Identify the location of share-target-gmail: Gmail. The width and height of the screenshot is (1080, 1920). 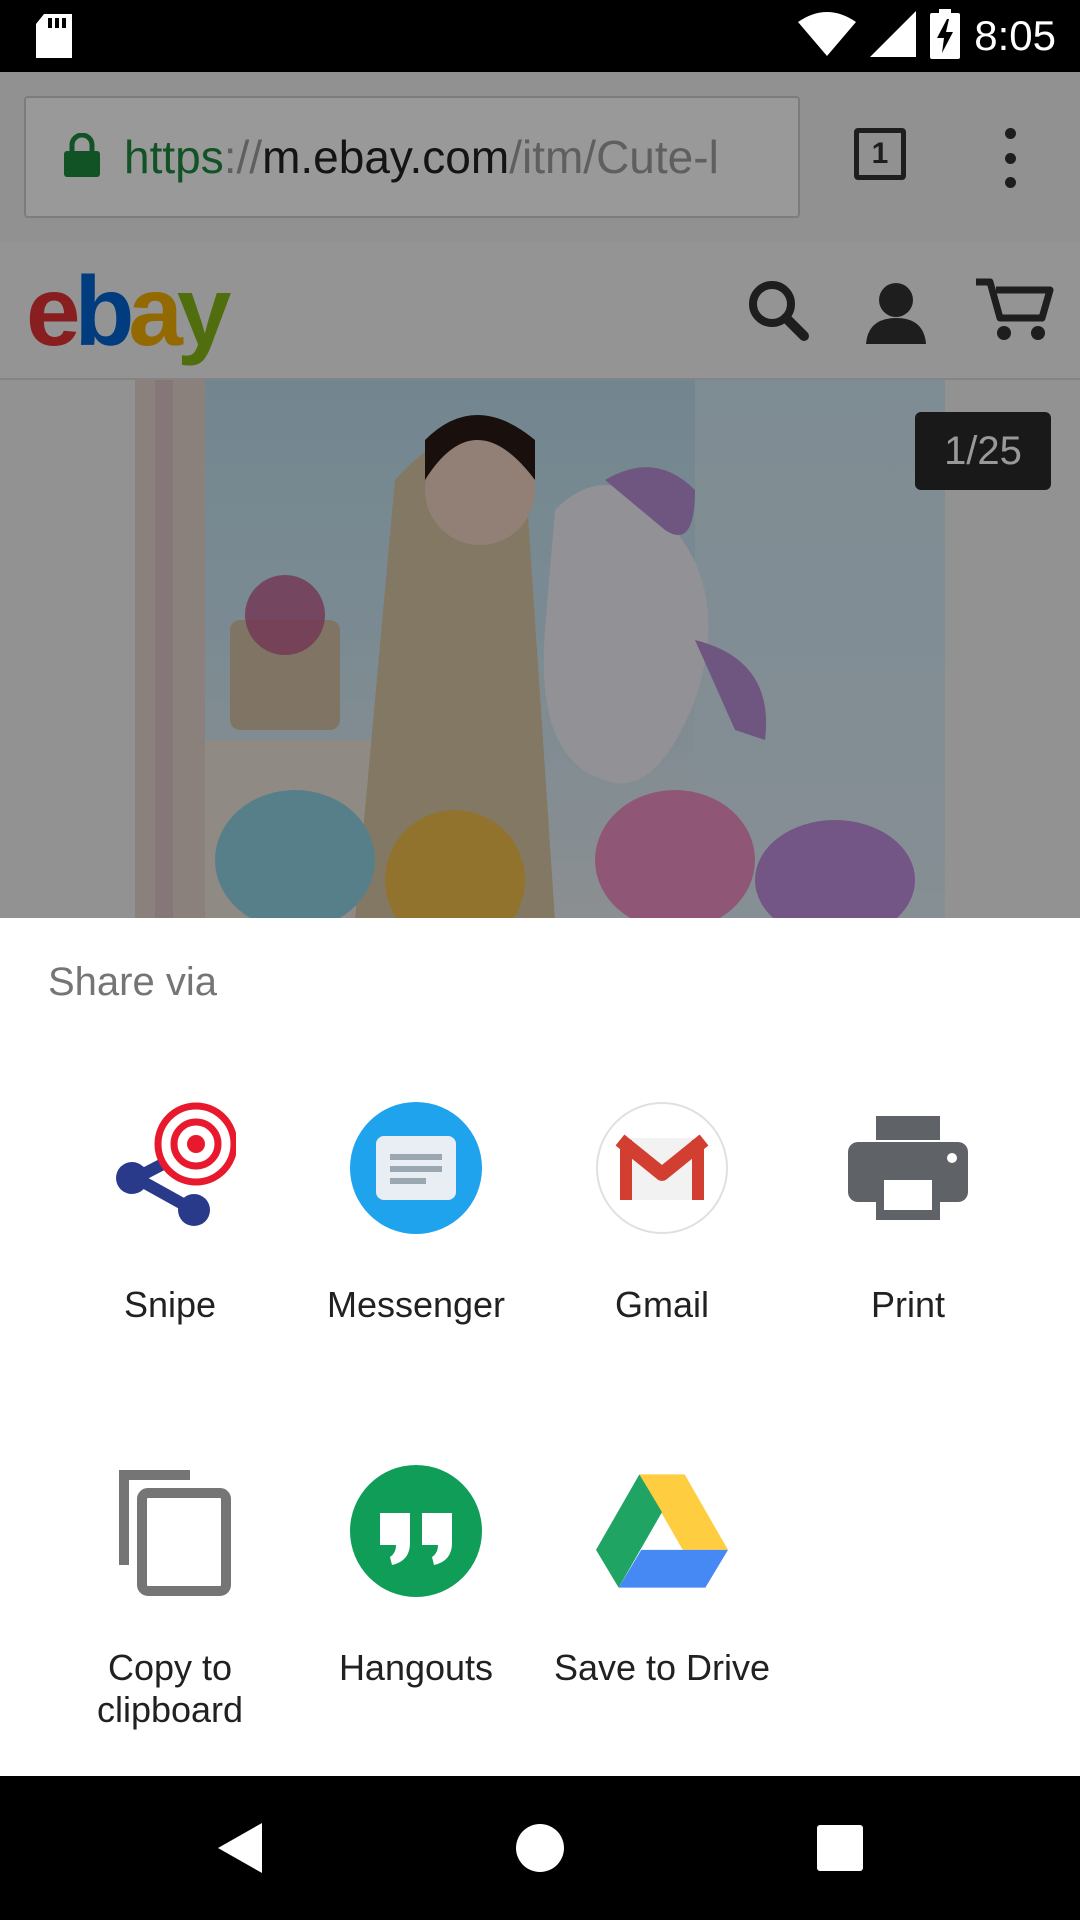
(662, 1214).